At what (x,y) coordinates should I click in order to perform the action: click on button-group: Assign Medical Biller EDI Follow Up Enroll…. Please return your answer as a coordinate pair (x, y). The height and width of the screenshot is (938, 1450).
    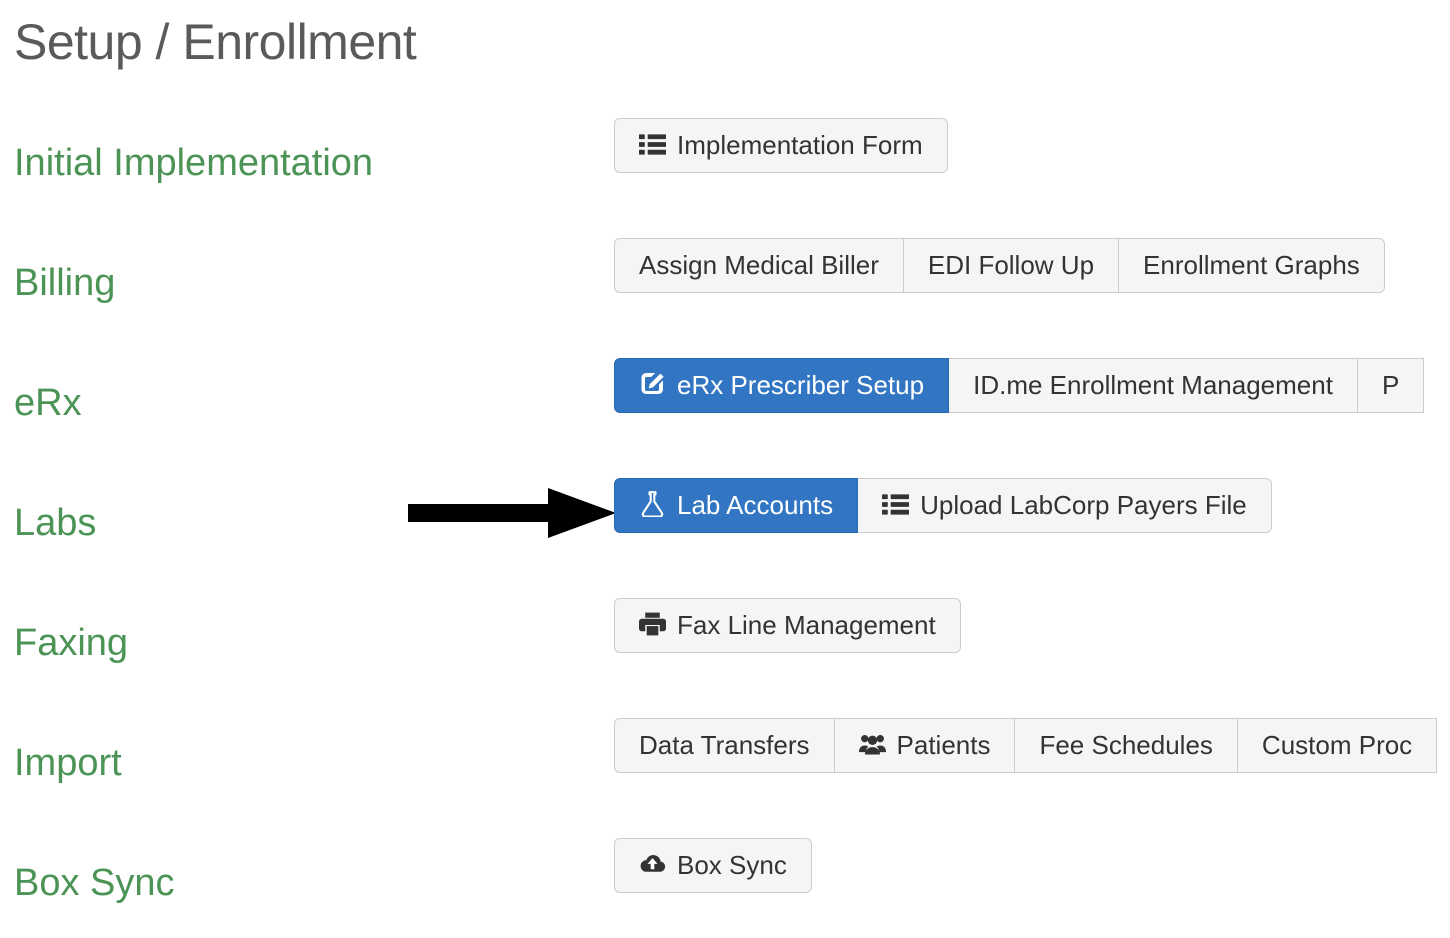
    Looking at the image, I should click on (999, 265).